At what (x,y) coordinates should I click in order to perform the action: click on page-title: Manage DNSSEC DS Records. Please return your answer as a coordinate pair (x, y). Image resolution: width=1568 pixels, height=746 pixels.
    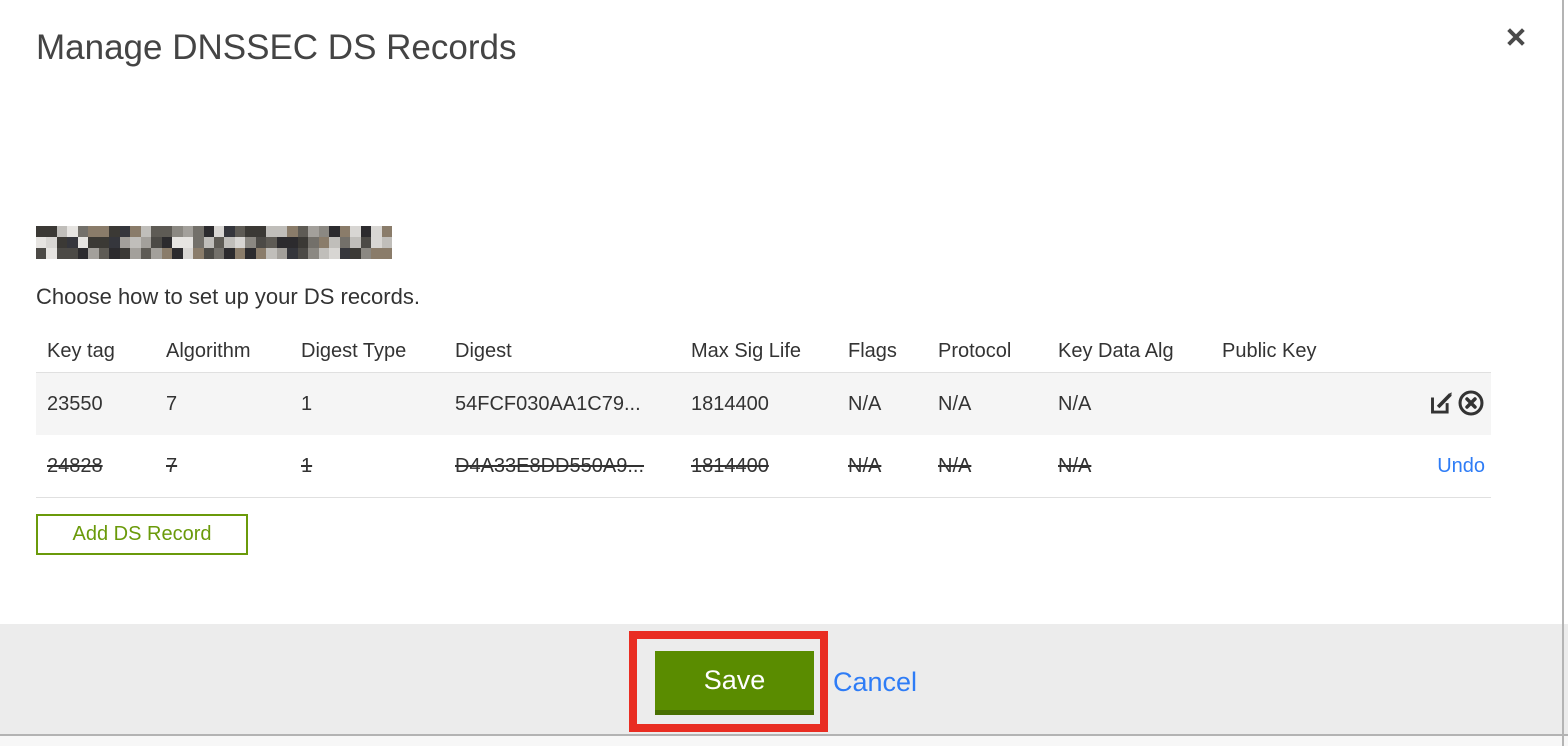
    Looking at the image, I should click on (276, 47).